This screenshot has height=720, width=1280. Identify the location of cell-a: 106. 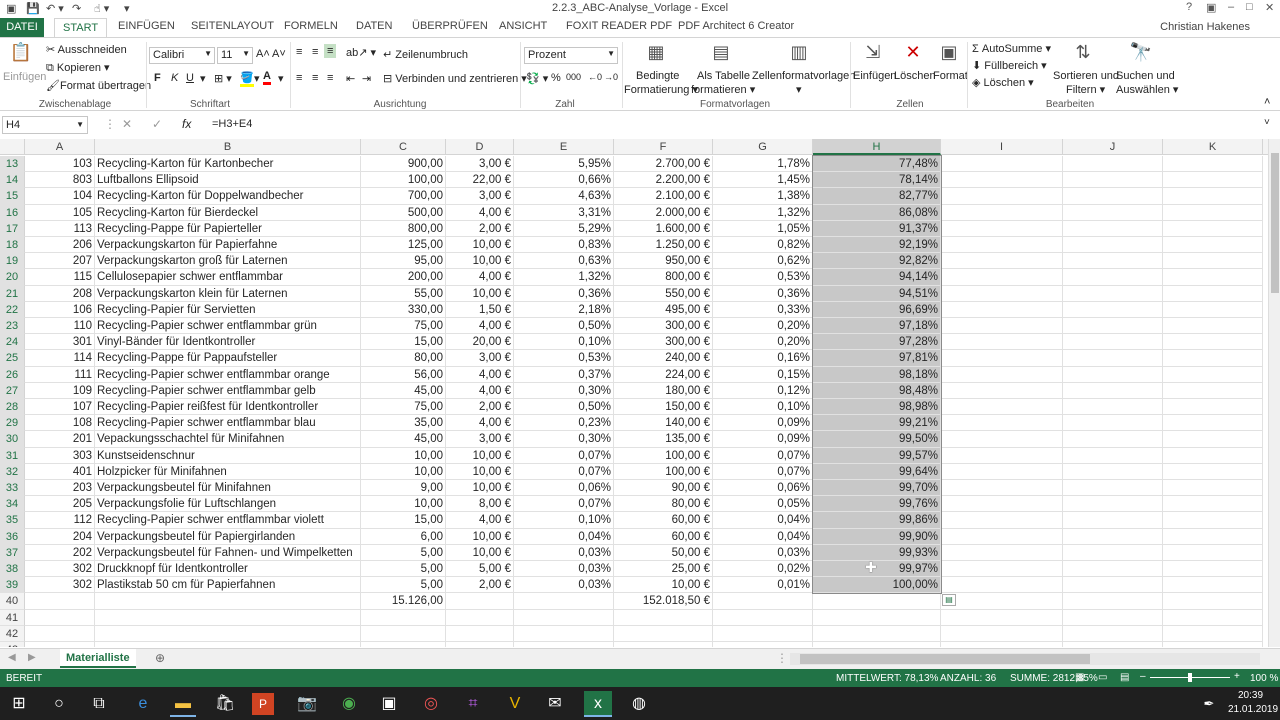
(60, 309).